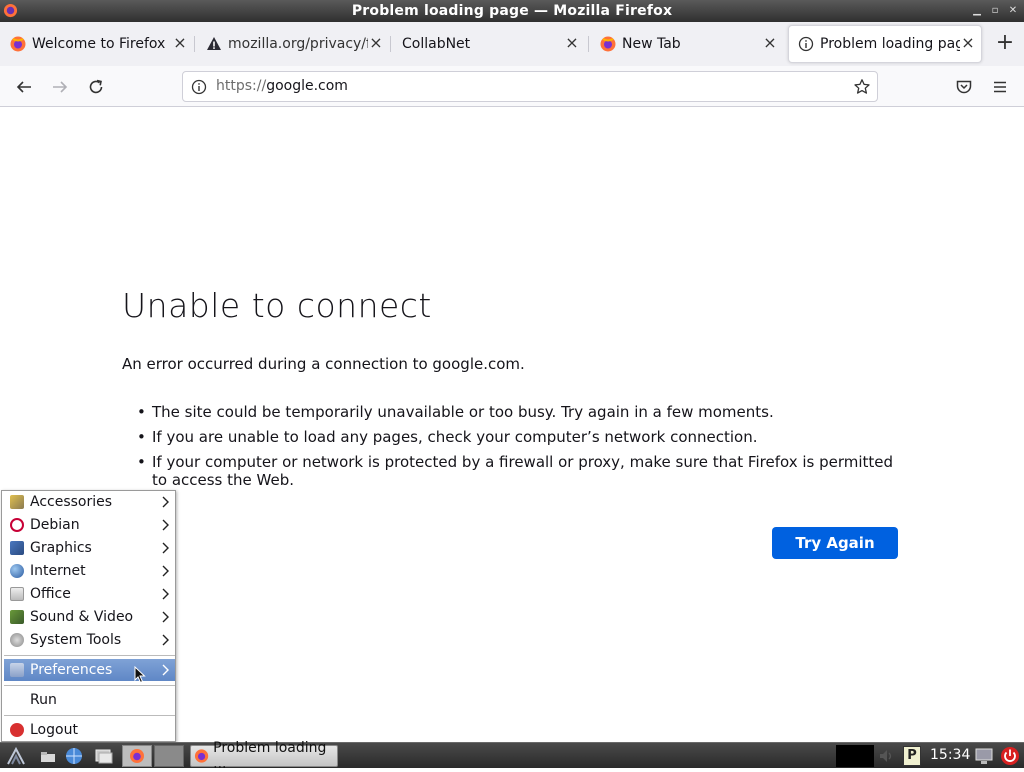 This screenshot has height=772, width=1024. I want to click on close-window-icon: ✕, so click(1013, 11).